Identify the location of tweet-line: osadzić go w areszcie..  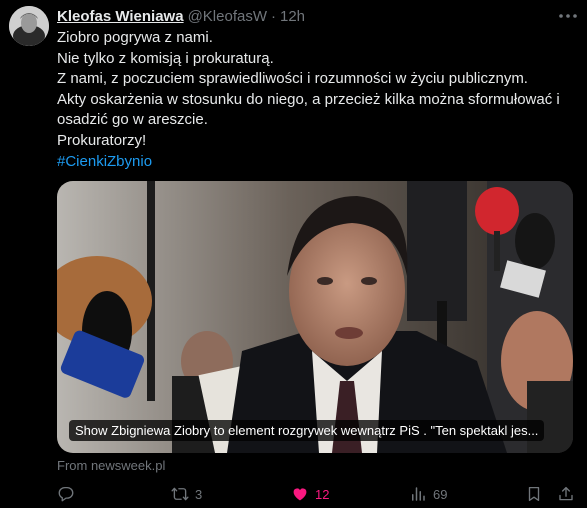
(132, 120).